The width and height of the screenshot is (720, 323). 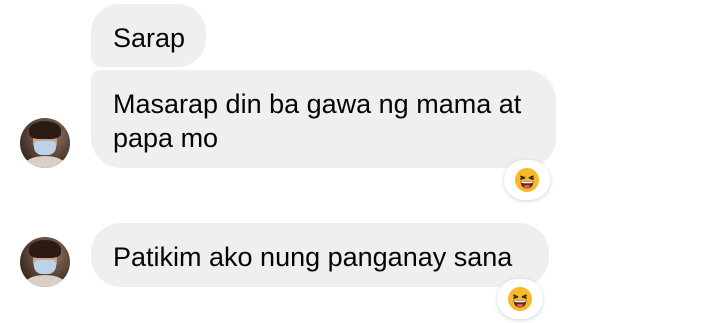 I want to click on message-text: Sarap, so click(x=149, y=38).